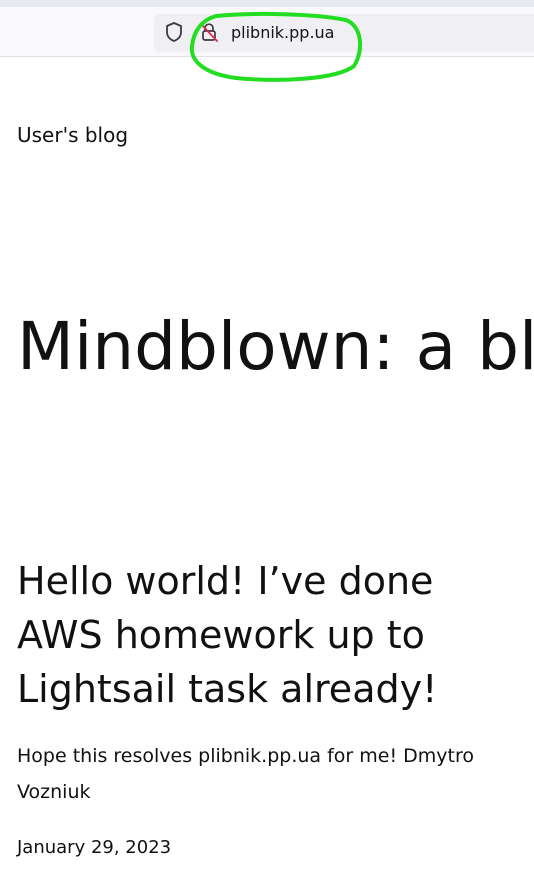  Describe the element at coordinates (72, 135) in the screenshot. I see `site-title: User's blog` at that location.